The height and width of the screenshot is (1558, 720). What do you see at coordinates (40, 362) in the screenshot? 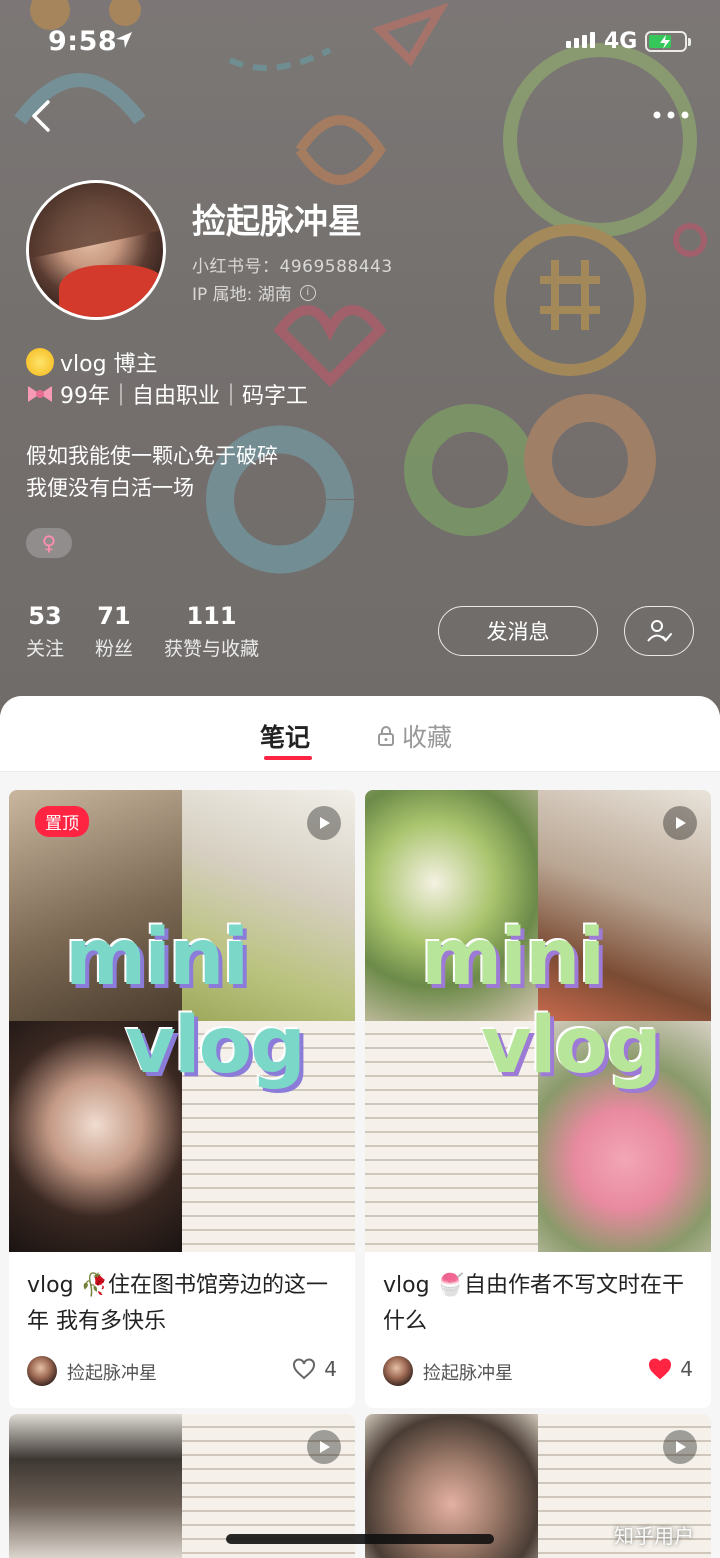
I see `sun-emoji-icon` at bounding box center [40, 362].